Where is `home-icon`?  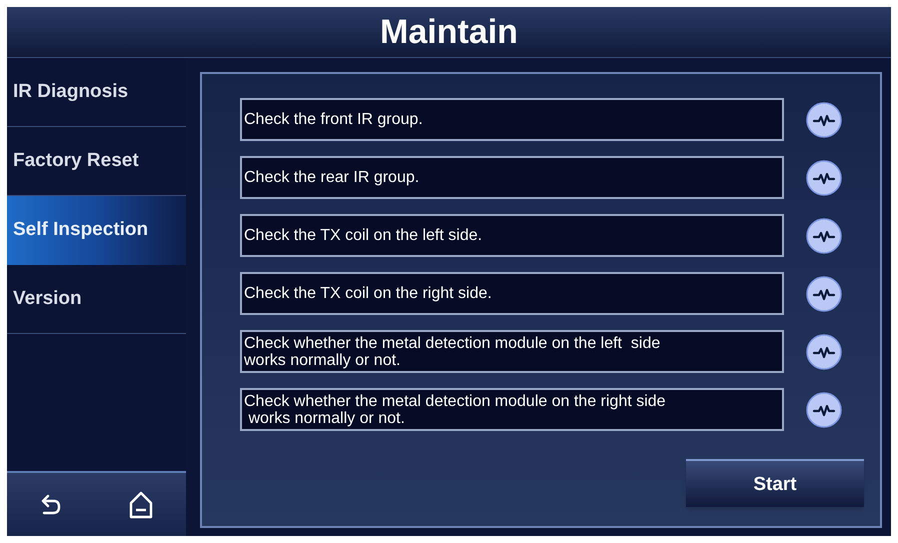 home-icon is located at coordinates (140, 504).